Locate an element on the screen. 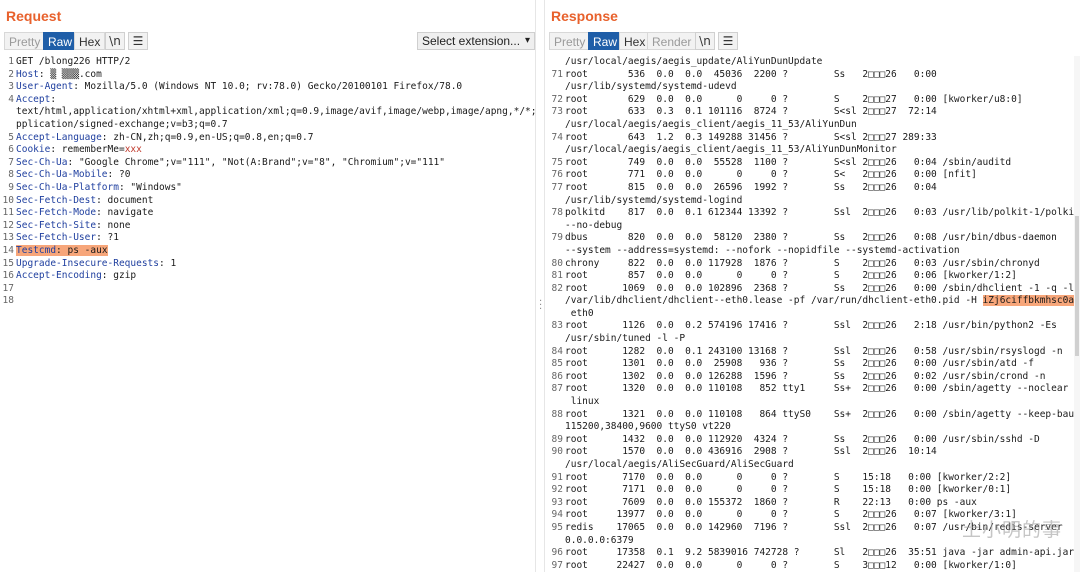 The image size is (1080, 572). line-number: 82 is located at coordinates (557, 288).